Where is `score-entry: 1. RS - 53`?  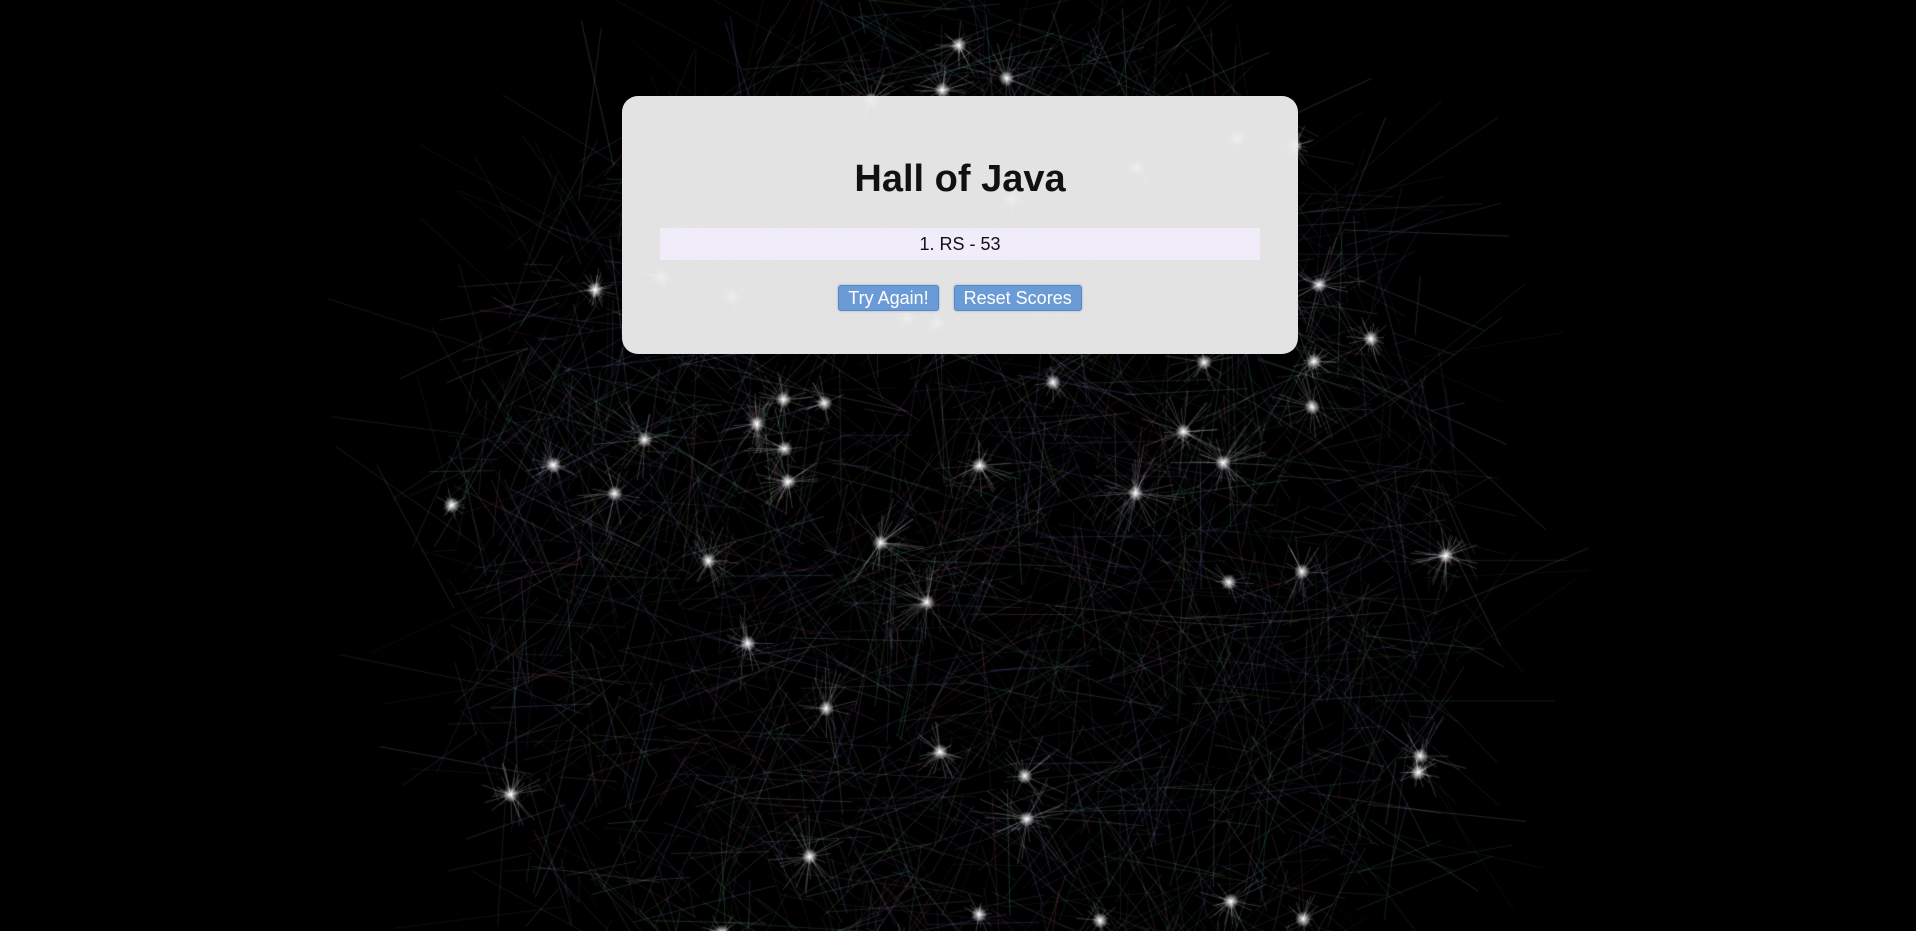
score-entry: 1. RS - 53 is located at coordinates (960, 244).